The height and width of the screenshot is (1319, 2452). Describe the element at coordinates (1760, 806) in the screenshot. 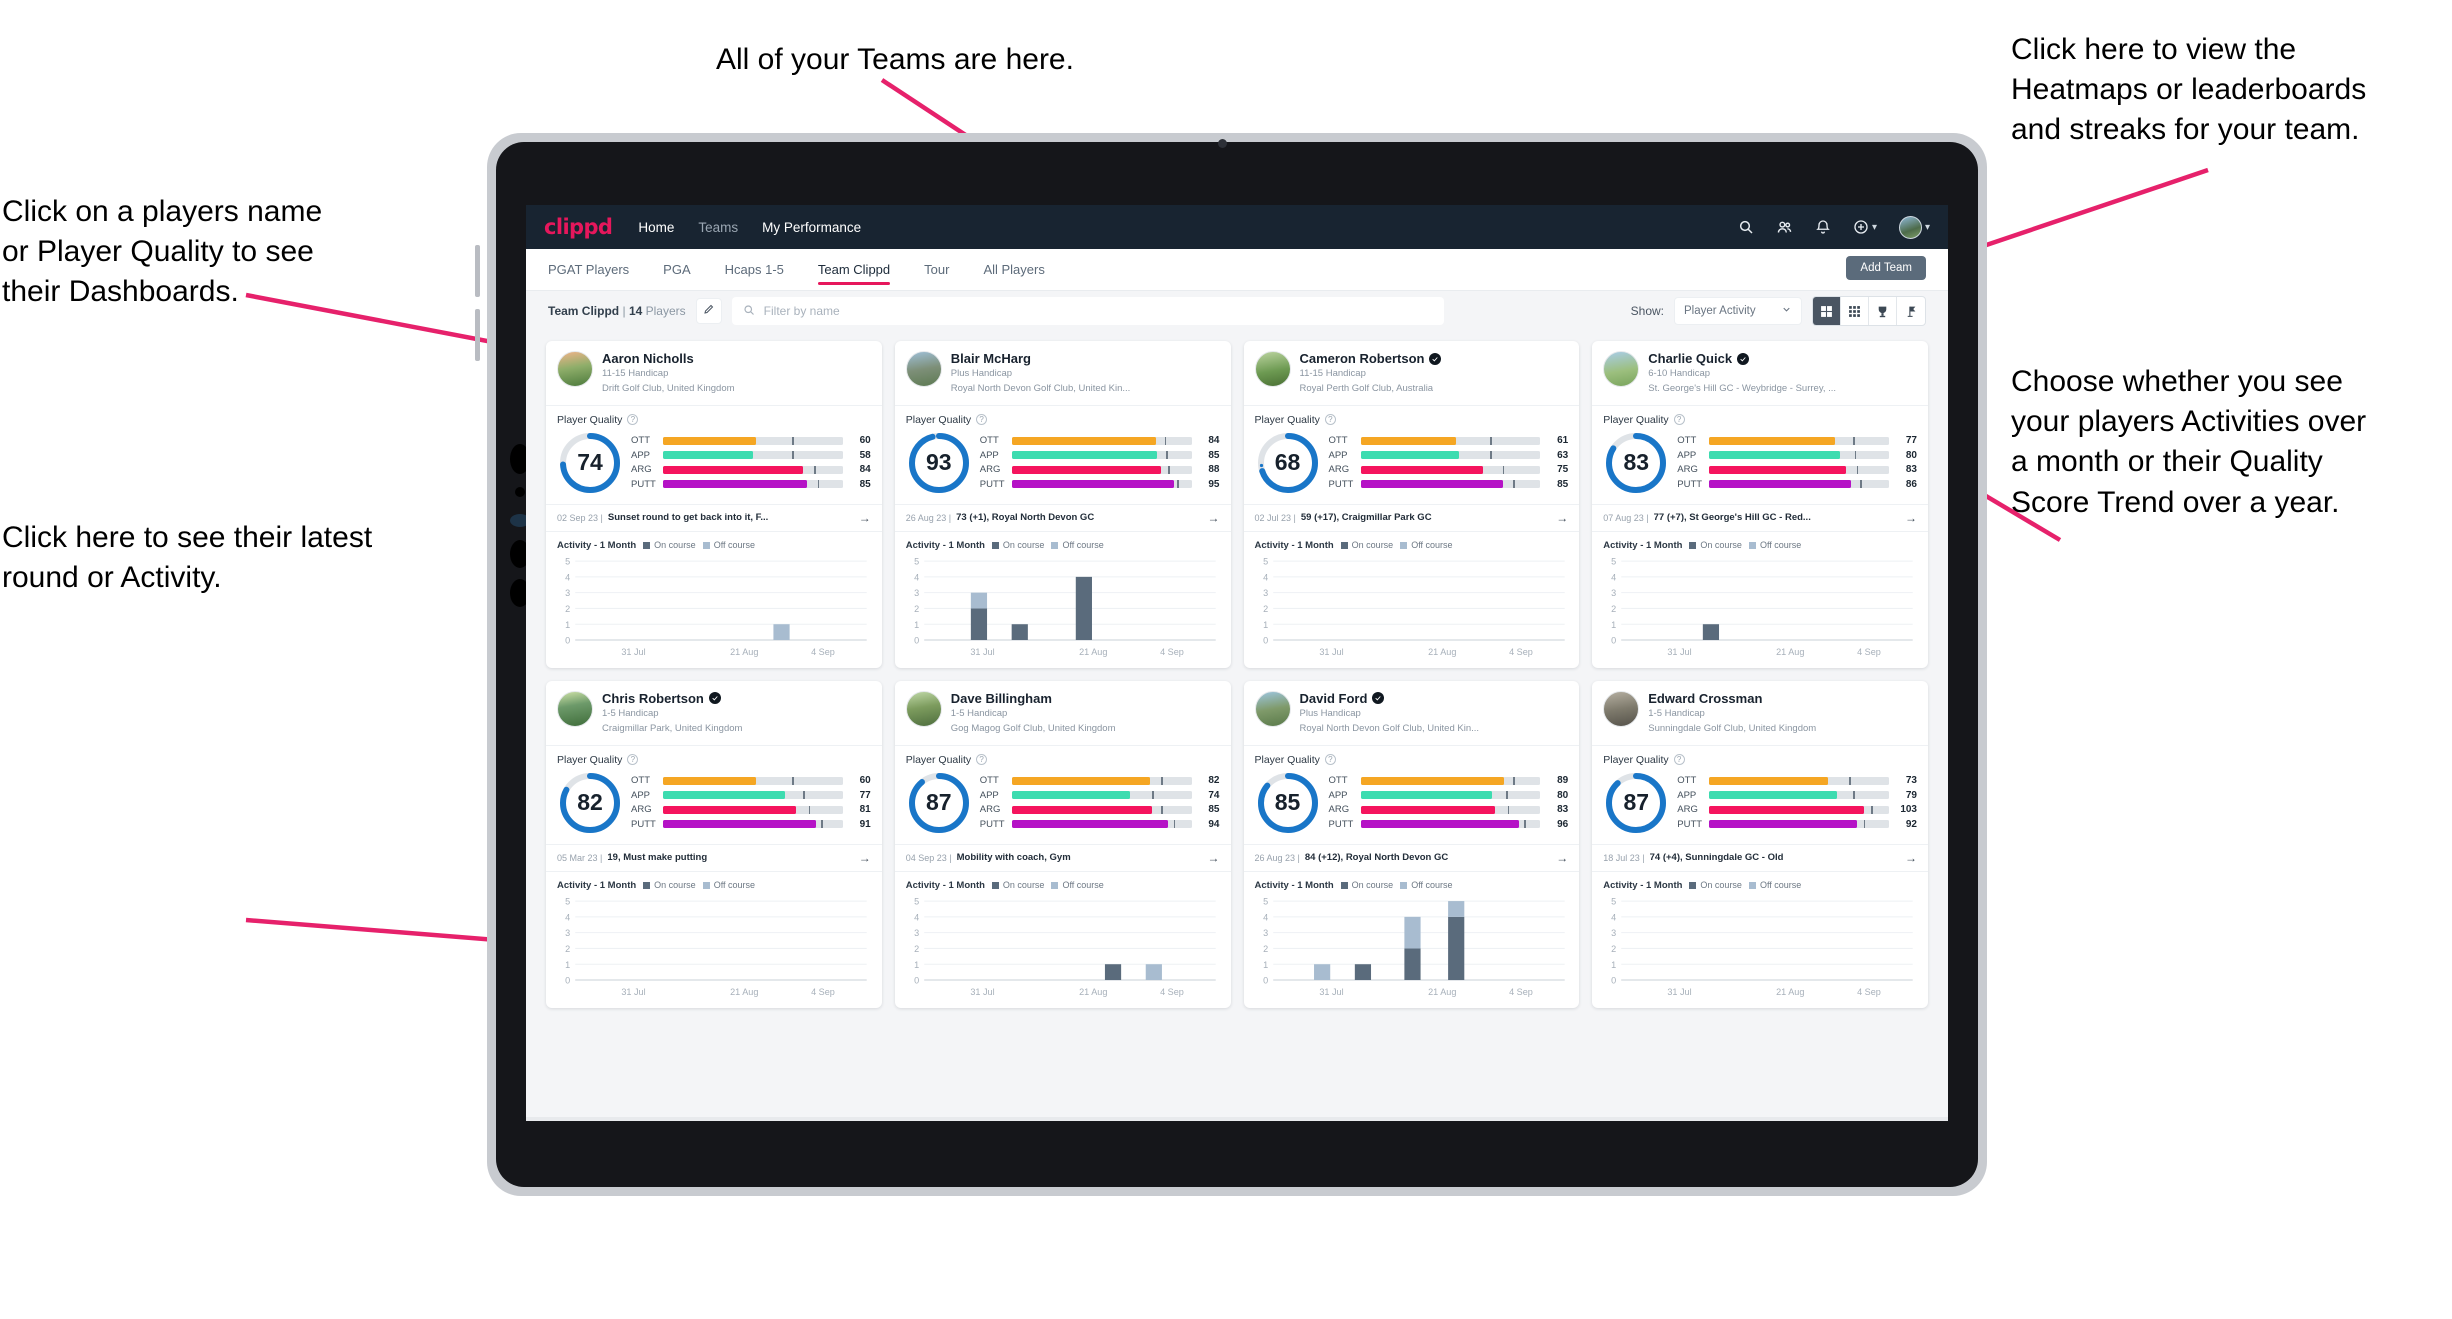

I see `player-quality-body: 87 OTT 73 APP 79 ARG 103 PUTT 92` at that location.